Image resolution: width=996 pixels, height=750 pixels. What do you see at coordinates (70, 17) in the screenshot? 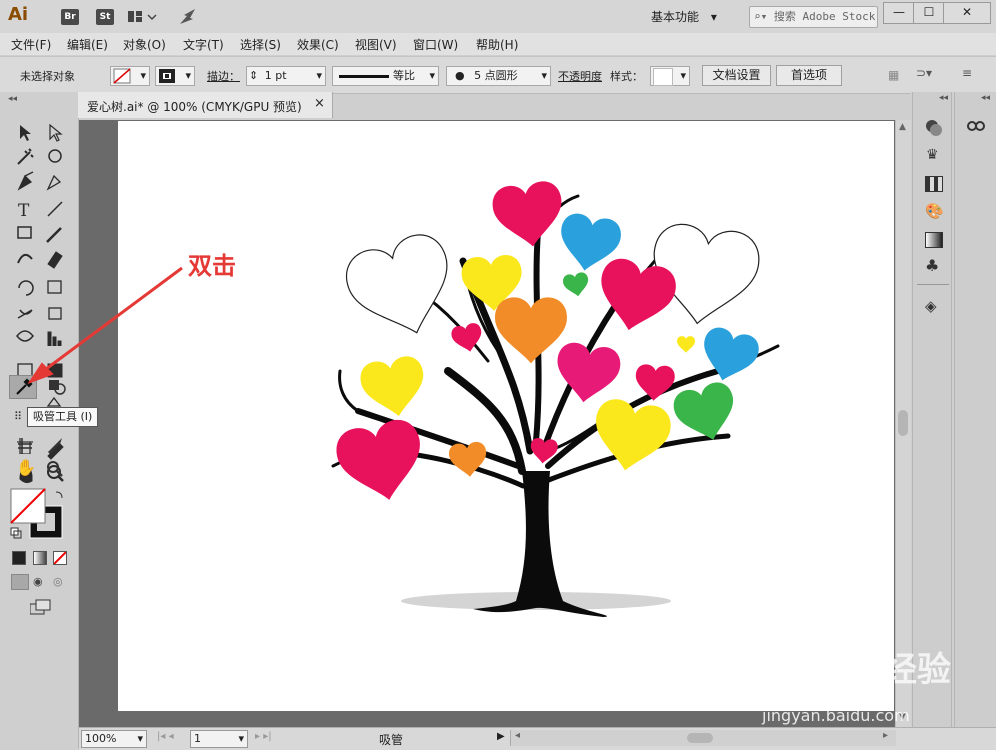
I see `bridge-button: Br` at bounding box center [70, 17].